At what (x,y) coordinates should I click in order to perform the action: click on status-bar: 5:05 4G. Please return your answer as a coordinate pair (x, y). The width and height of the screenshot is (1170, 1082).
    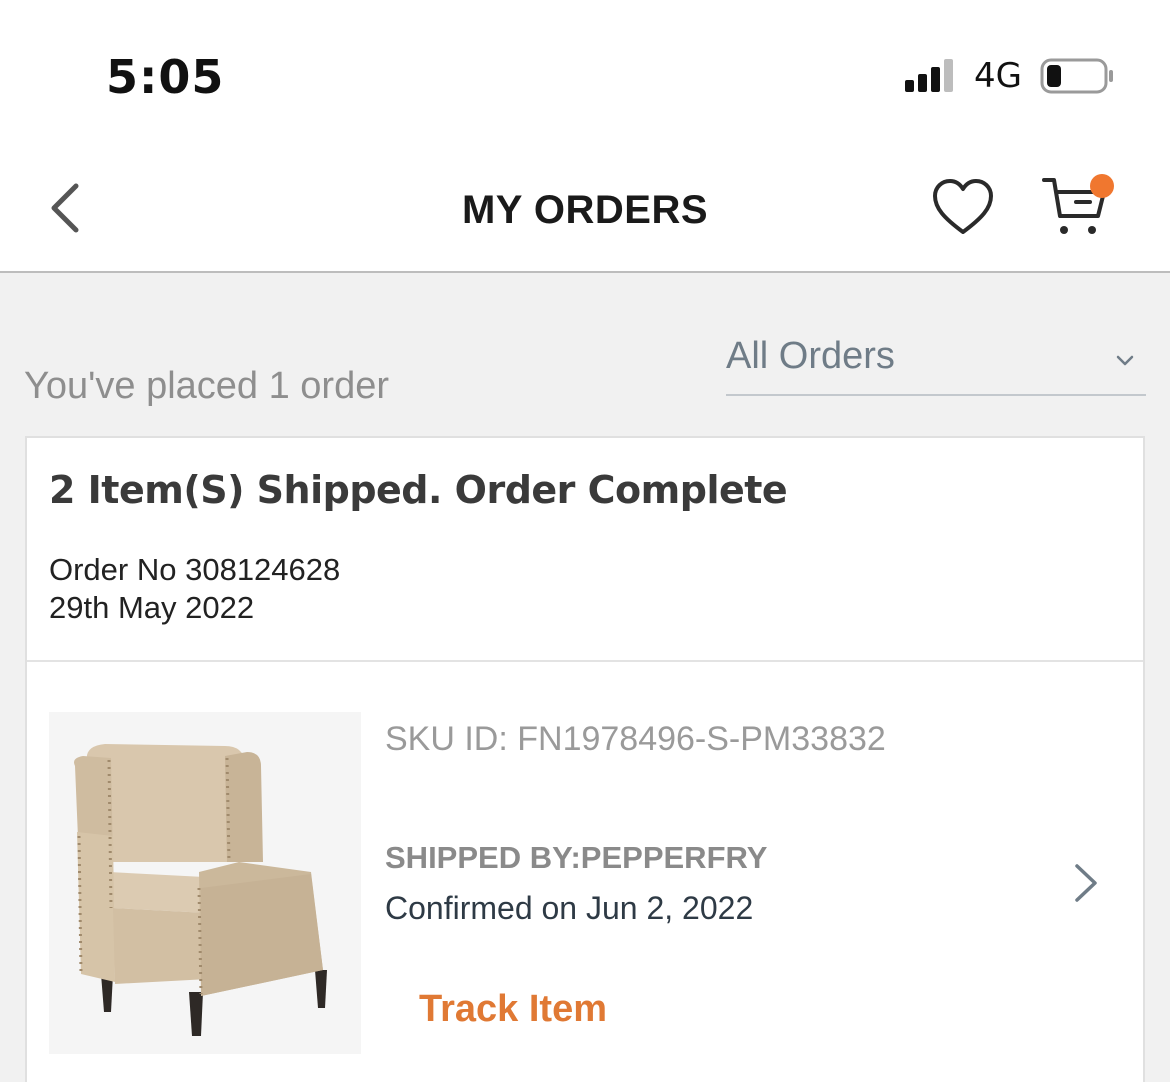
    Looking at the image, I should click on (585, 75).